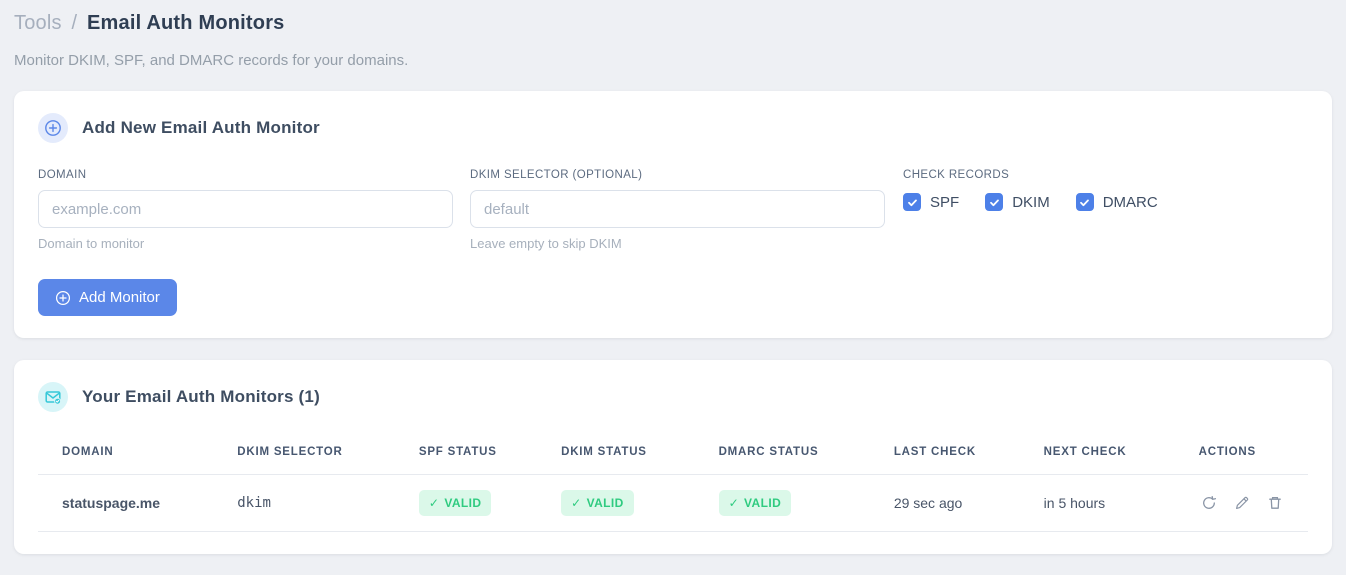  I want to click on spf-status-badge: ✓ VALID, so click(455, 503).